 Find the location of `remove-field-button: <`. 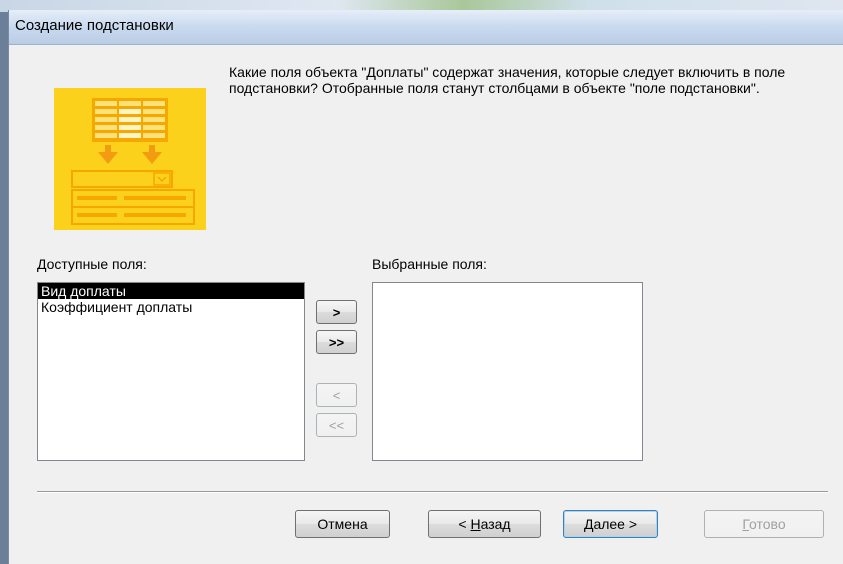

remove-field-button: < is located at coordinates (336, 395).